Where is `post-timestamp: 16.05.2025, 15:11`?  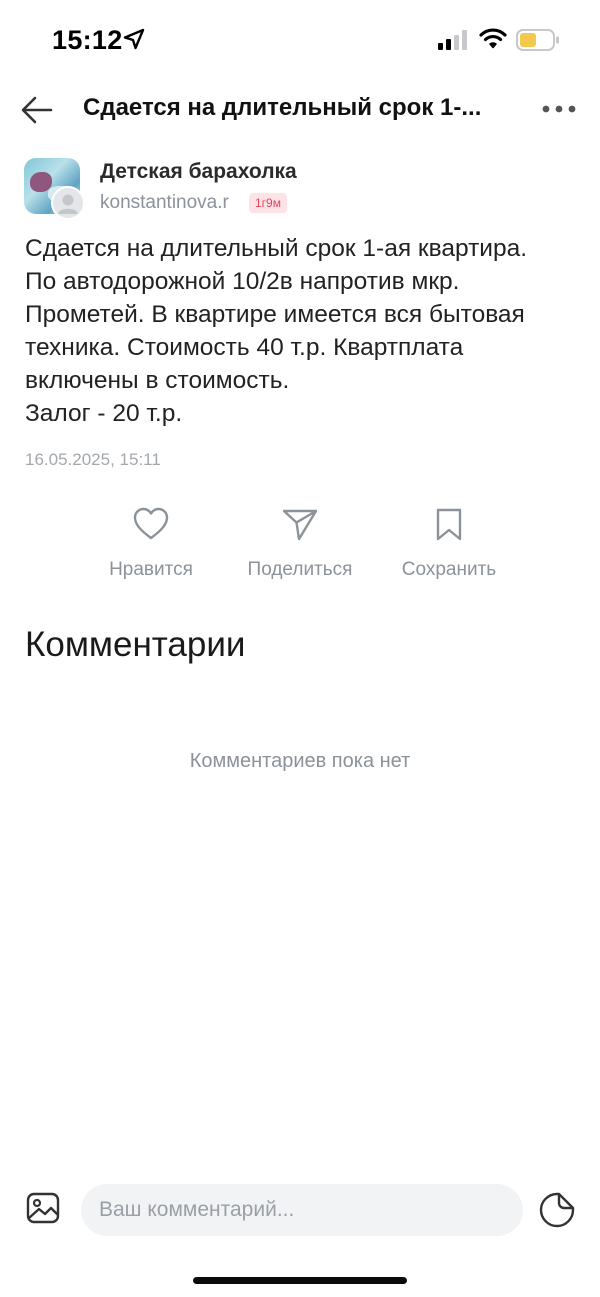
post-timestamp: 16.05.2025, 15:11 is located at coordinates (93, 459).